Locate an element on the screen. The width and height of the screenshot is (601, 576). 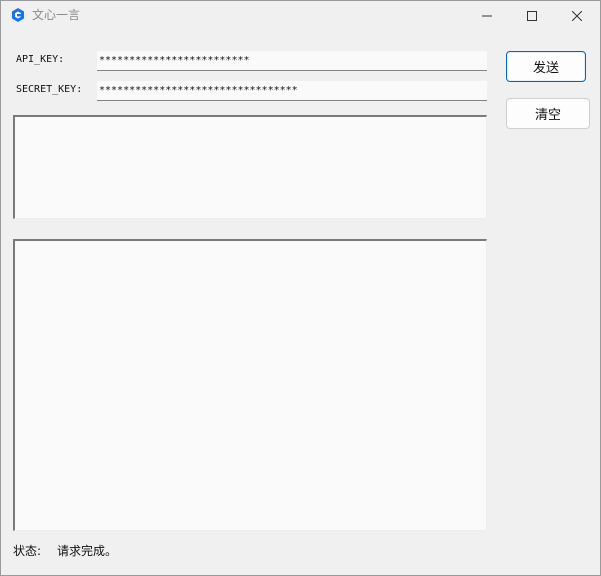
close-button is located at coordinates (577, 15).